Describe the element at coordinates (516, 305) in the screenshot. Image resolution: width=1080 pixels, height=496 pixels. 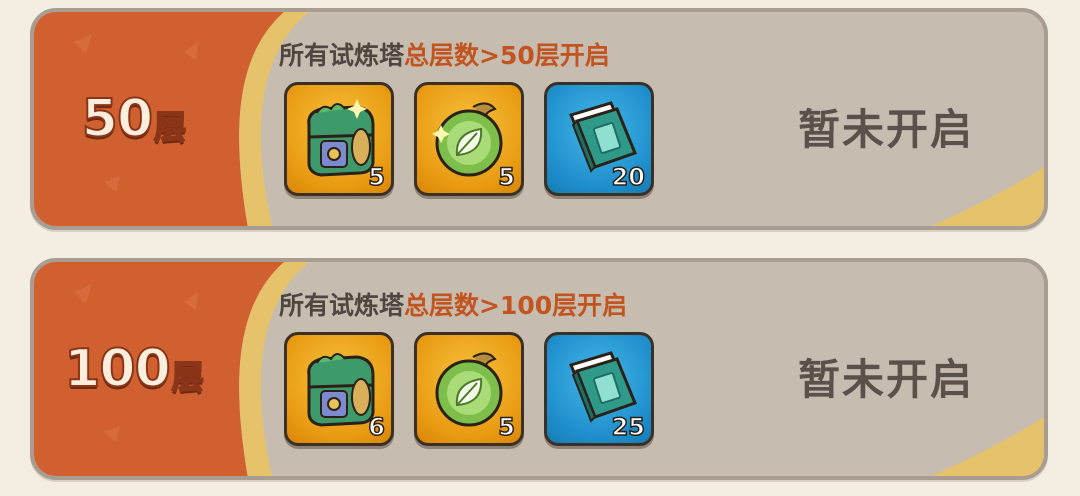
I see `condition-highlight: 总层数>100层开启` at that location.